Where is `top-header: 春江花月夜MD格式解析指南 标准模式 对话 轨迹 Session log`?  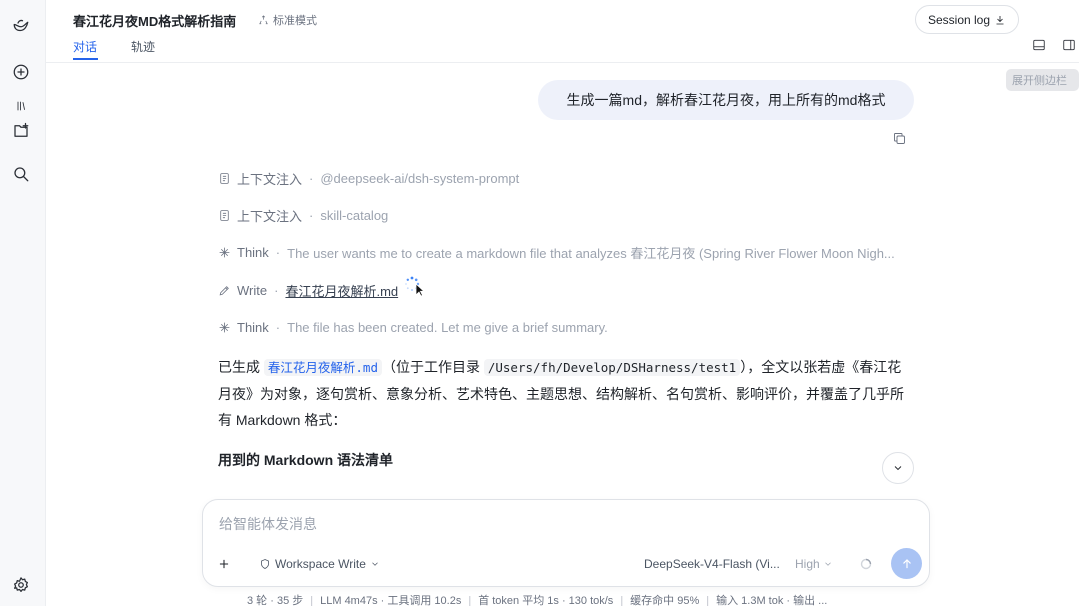 top-header: 春江花月夜MD格式解析指南 标准模式 对话 轨迹 Session log is located at coordinates (562, 31).